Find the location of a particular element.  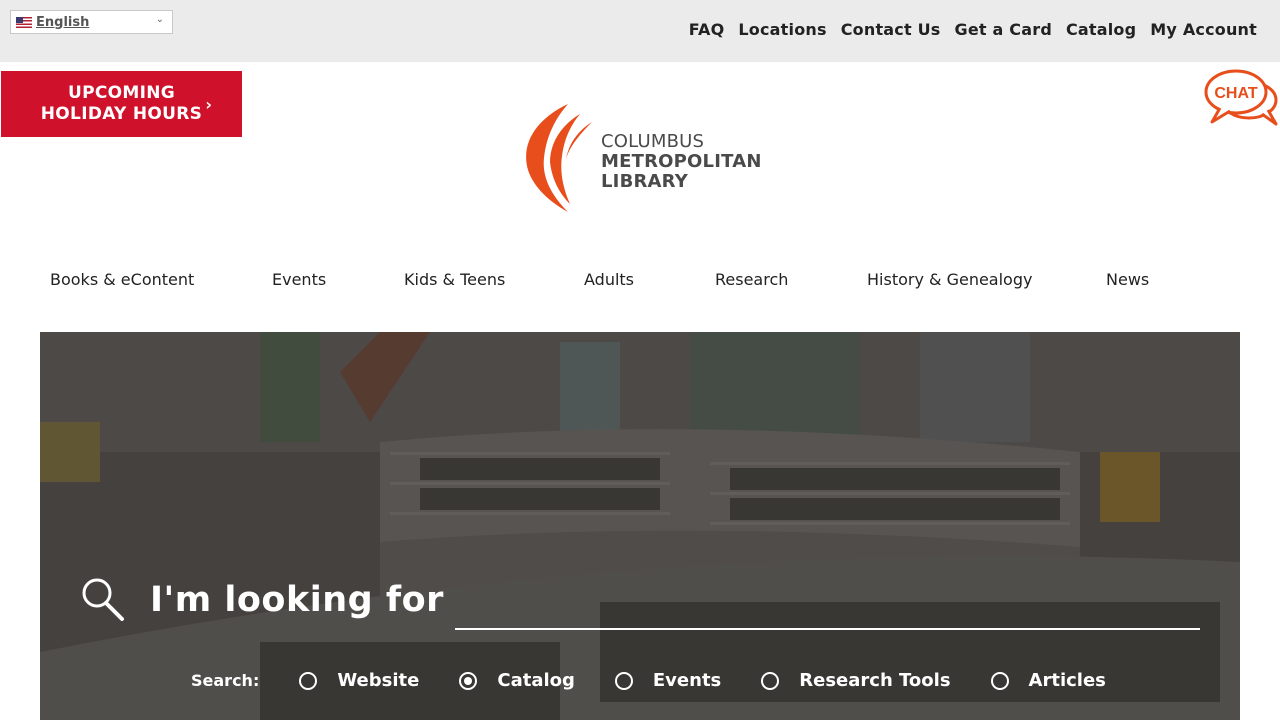

scope-option-catalog: Catalog is located at coordinates (517, 680).